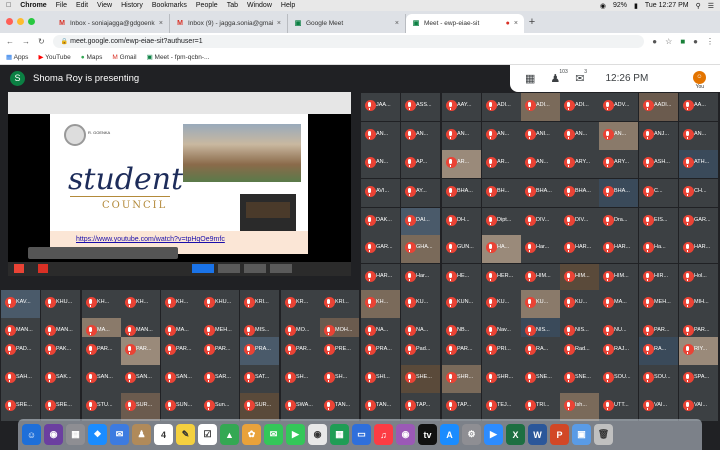  Describe the element at coordinates (54, 57) in the screenshot. I see `bookmark-youtube: ▶ YouTube` at that location.